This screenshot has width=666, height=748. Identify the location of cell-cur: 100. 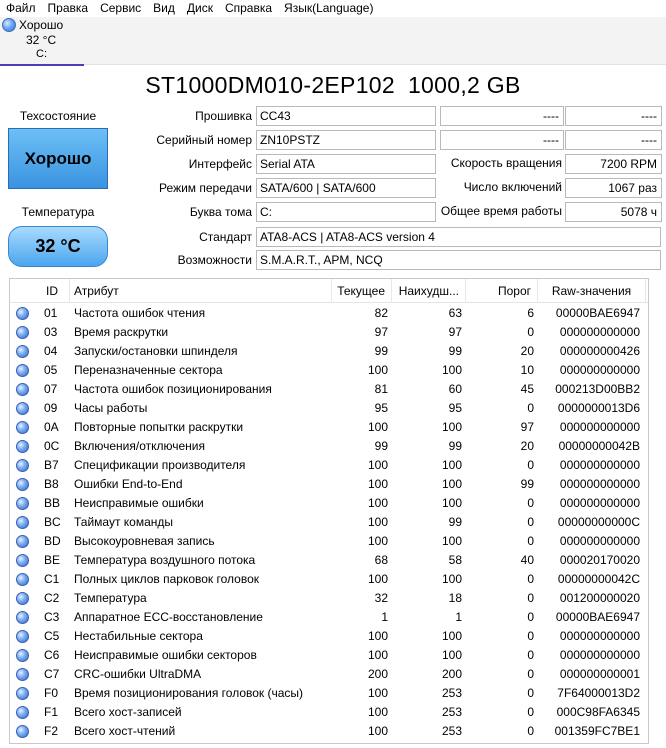
(377, 636).